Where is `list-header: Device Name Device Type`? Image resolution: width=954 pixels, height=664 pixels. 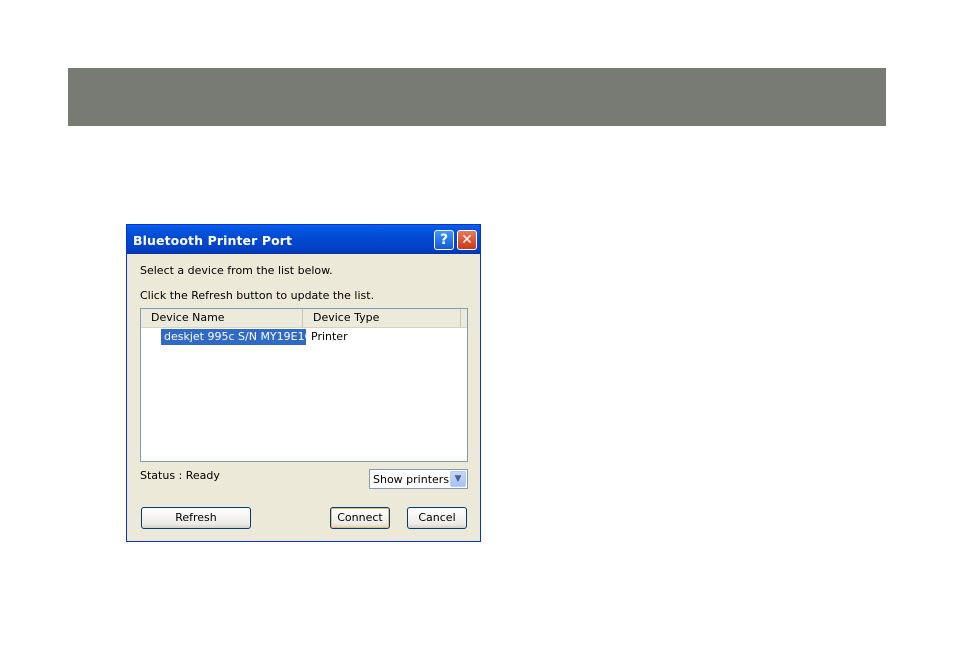 list-header: Device Name Device Type is located at coordinates (304, 318).